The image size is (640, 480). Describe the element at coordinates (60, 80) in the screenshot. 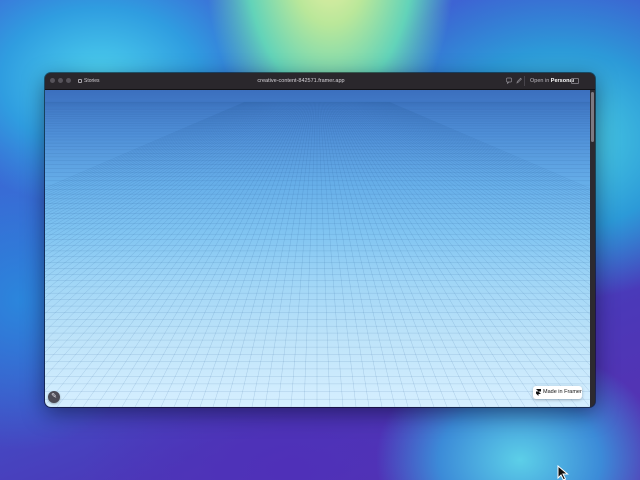

I see `minimize-window-button` at that location.